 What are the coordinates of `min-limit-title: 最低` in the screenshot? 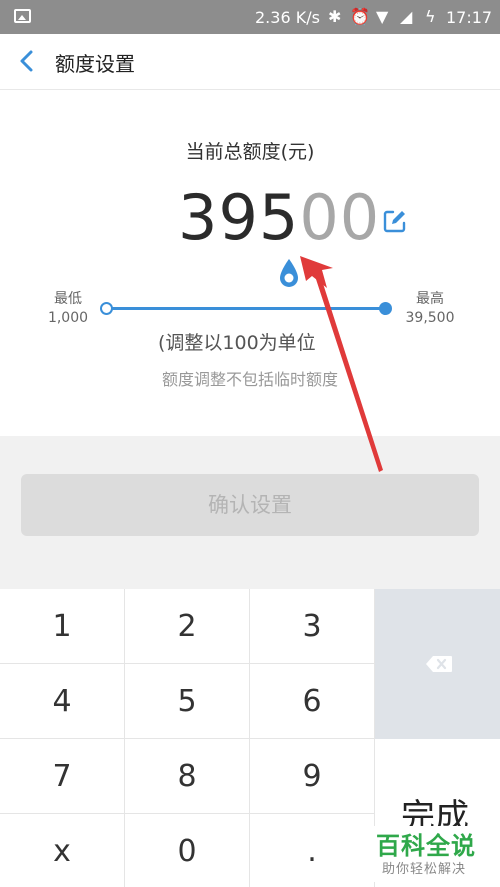 It's located at (68, 299).